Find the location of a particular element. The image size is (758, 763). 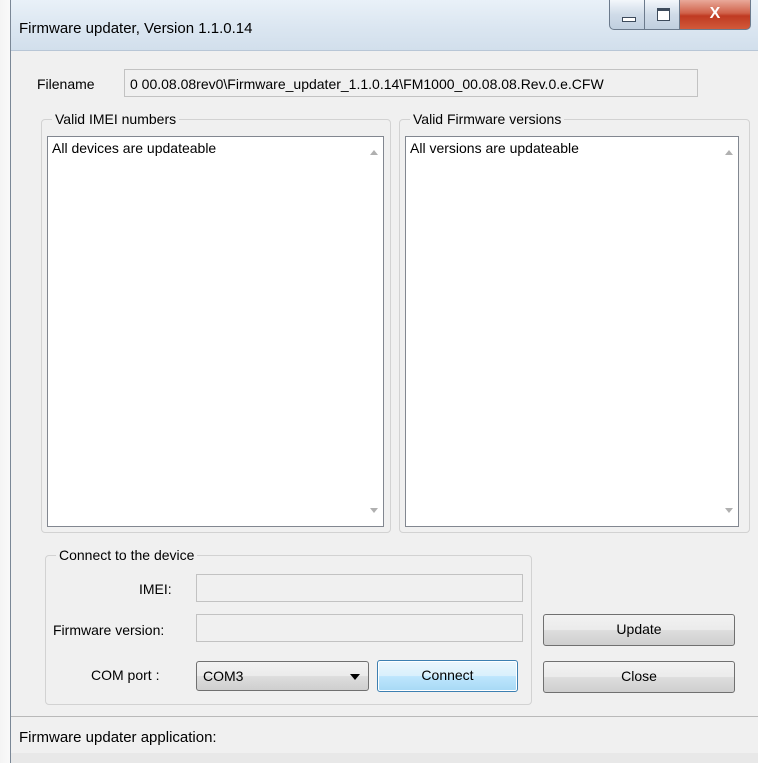

update-button: Update is located at coordinates (639, 630).